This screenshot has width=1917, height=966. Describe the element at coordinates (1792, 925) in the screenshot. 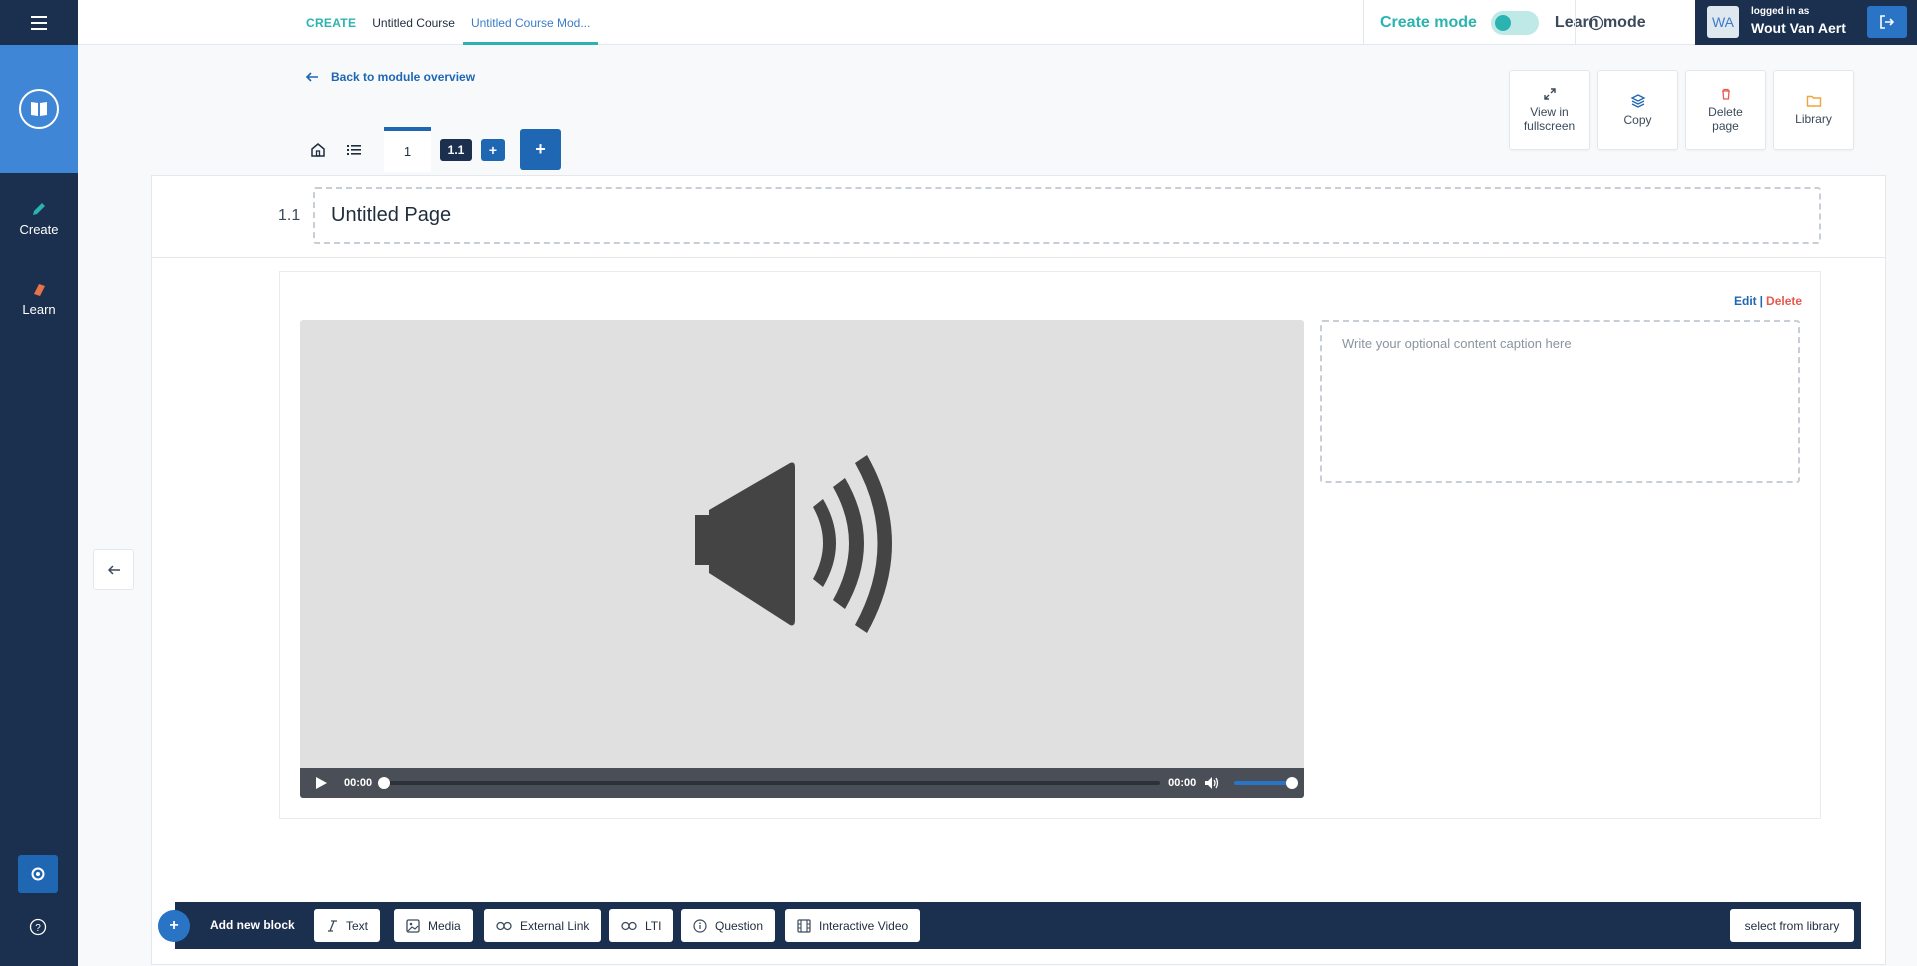

I see `select-from-library-button: select from library` at that location.